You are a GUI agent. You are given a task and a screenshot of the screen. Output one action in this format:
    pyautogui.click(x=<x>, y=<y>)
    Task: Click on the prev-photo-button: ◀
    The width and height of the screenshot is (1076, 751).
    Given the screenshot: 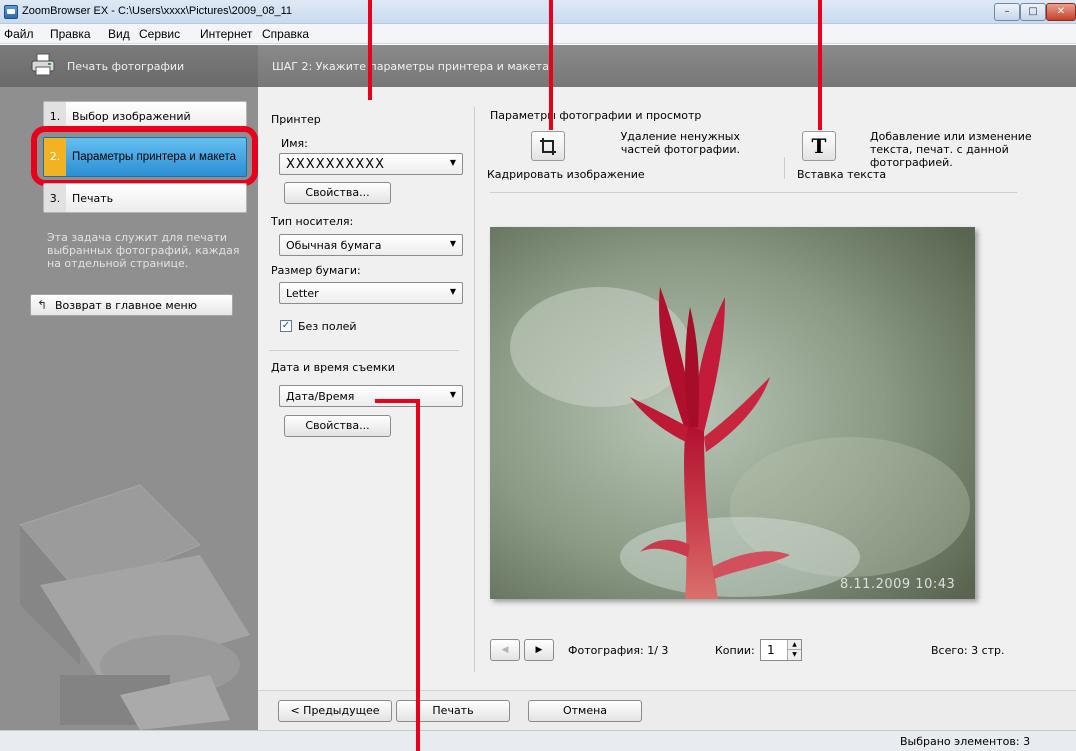 What is the action you would take?
    pyautogui.click(x=505, y=650)
    